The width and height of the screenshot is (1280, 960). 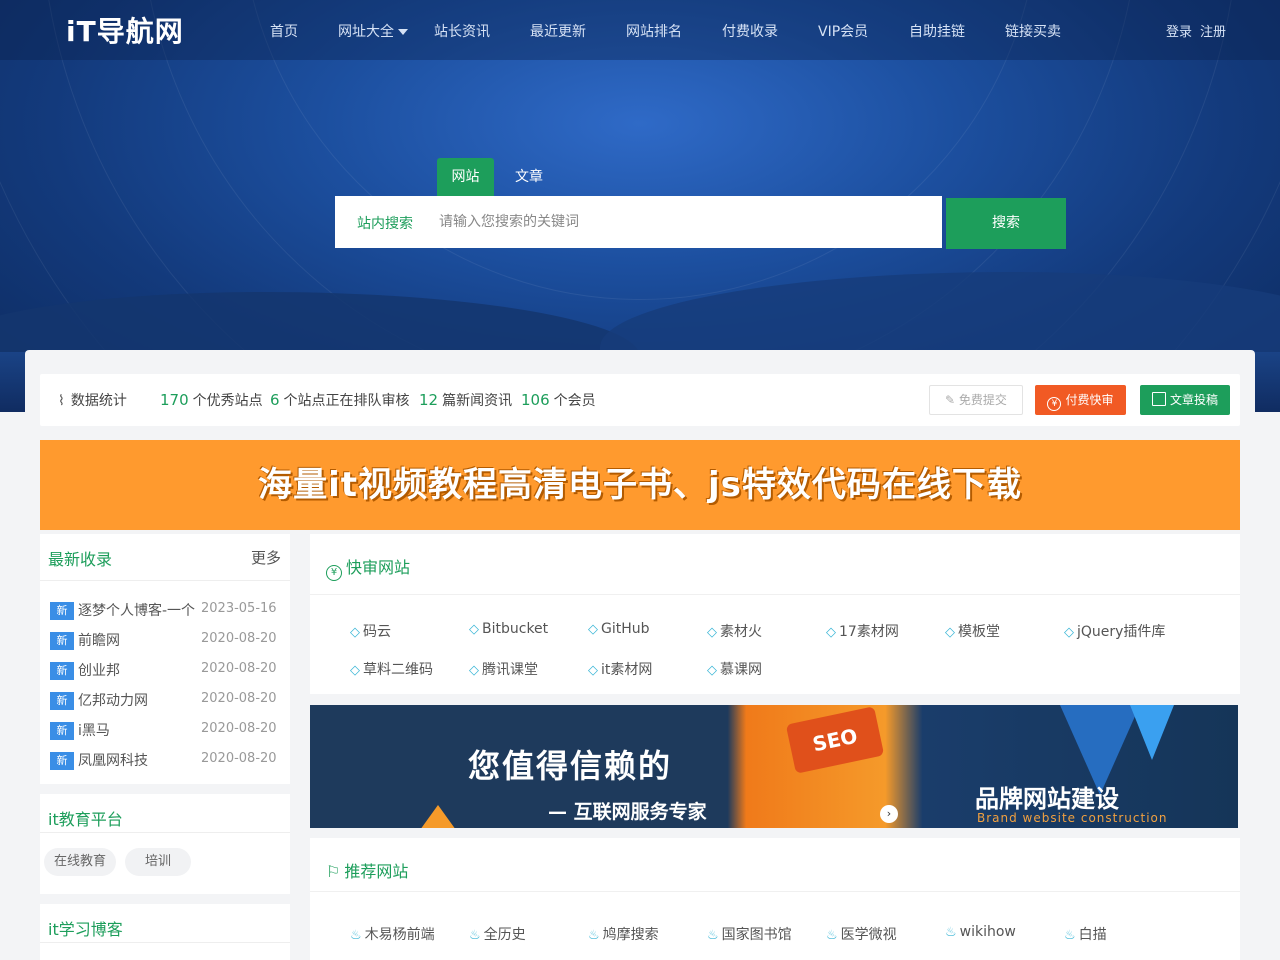 What do you see at coordinates (465, 177) in the screenshot?
I see `tab-site: 网站` at bounding box center [465, 177].